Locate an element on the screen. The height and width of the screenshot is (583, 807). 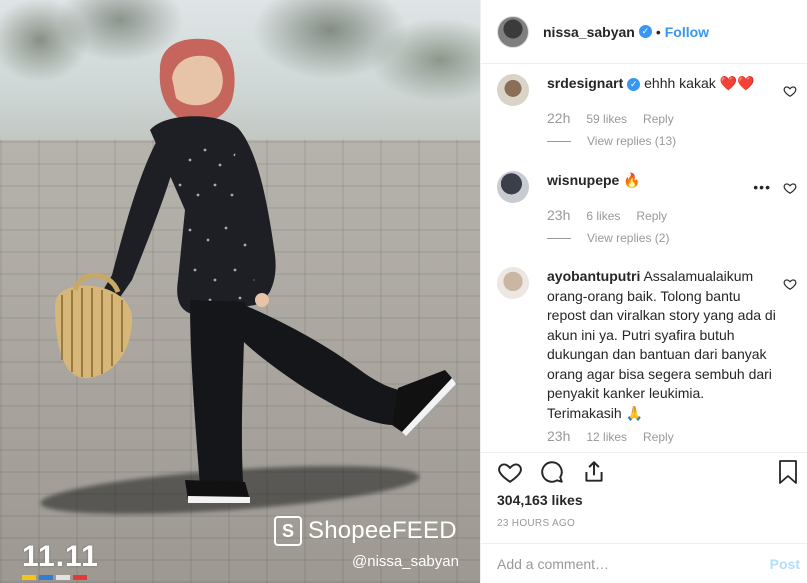
author-avatar is located at coordinates (513, 31).